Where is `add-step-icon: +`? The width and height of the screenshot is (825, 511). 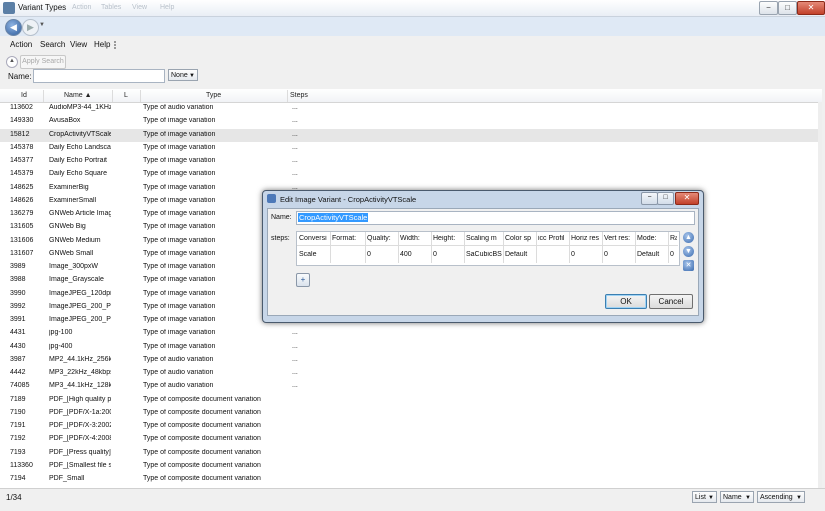 add-step-icon: + is located at coordinates (303, 280).